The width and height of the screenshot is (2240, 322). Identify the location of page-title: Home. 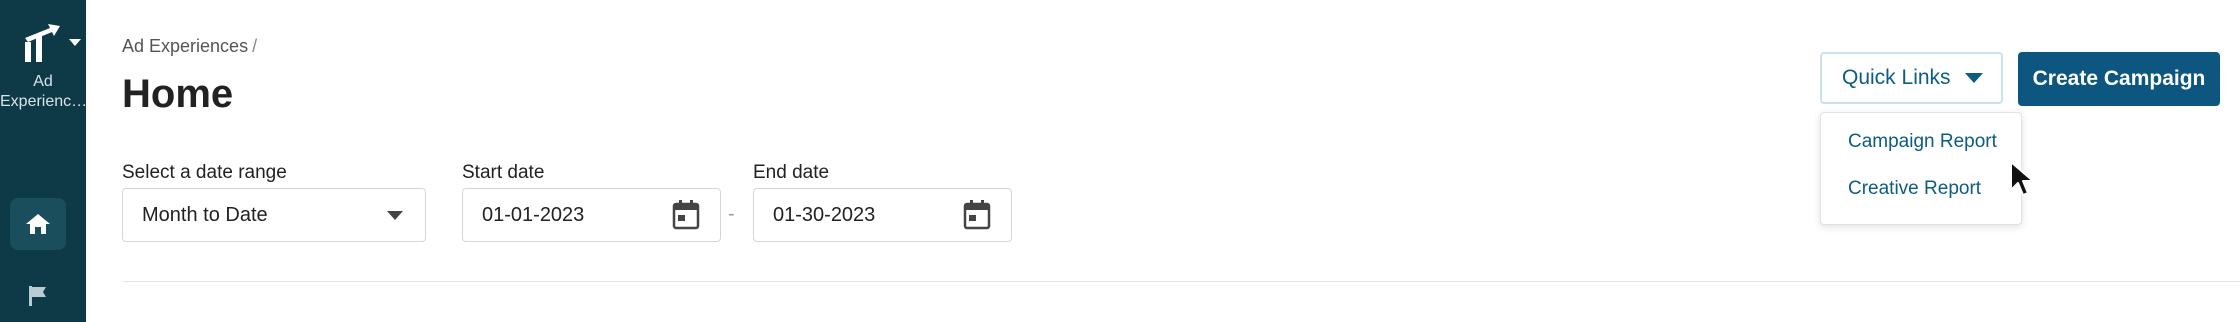
(178, 94).